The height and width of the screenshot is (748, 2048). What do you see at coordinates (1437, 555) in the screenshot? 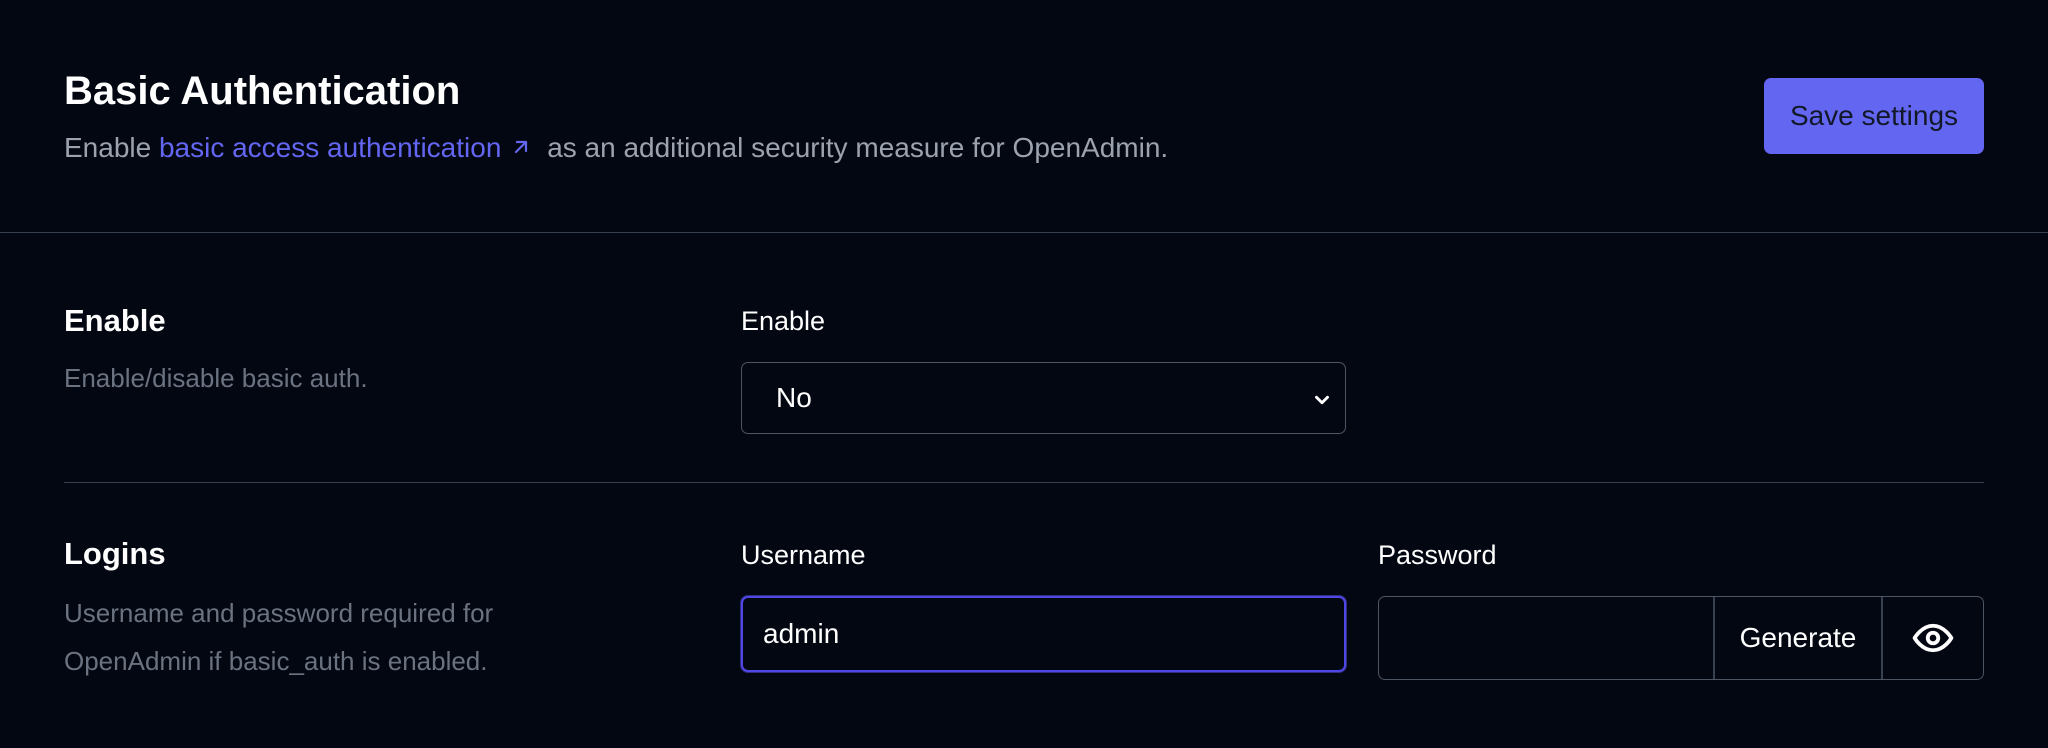
I see `password-label: Password` at bounding box center [1437, 555].